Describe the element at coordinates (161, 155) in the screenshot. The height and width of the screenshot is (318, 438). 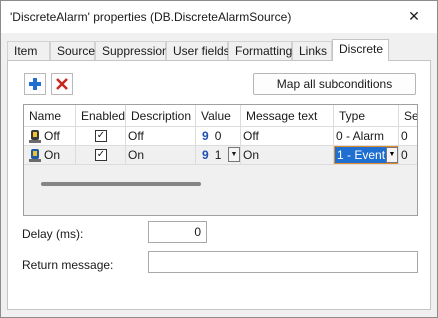
I see `cell-description: On` at that location.